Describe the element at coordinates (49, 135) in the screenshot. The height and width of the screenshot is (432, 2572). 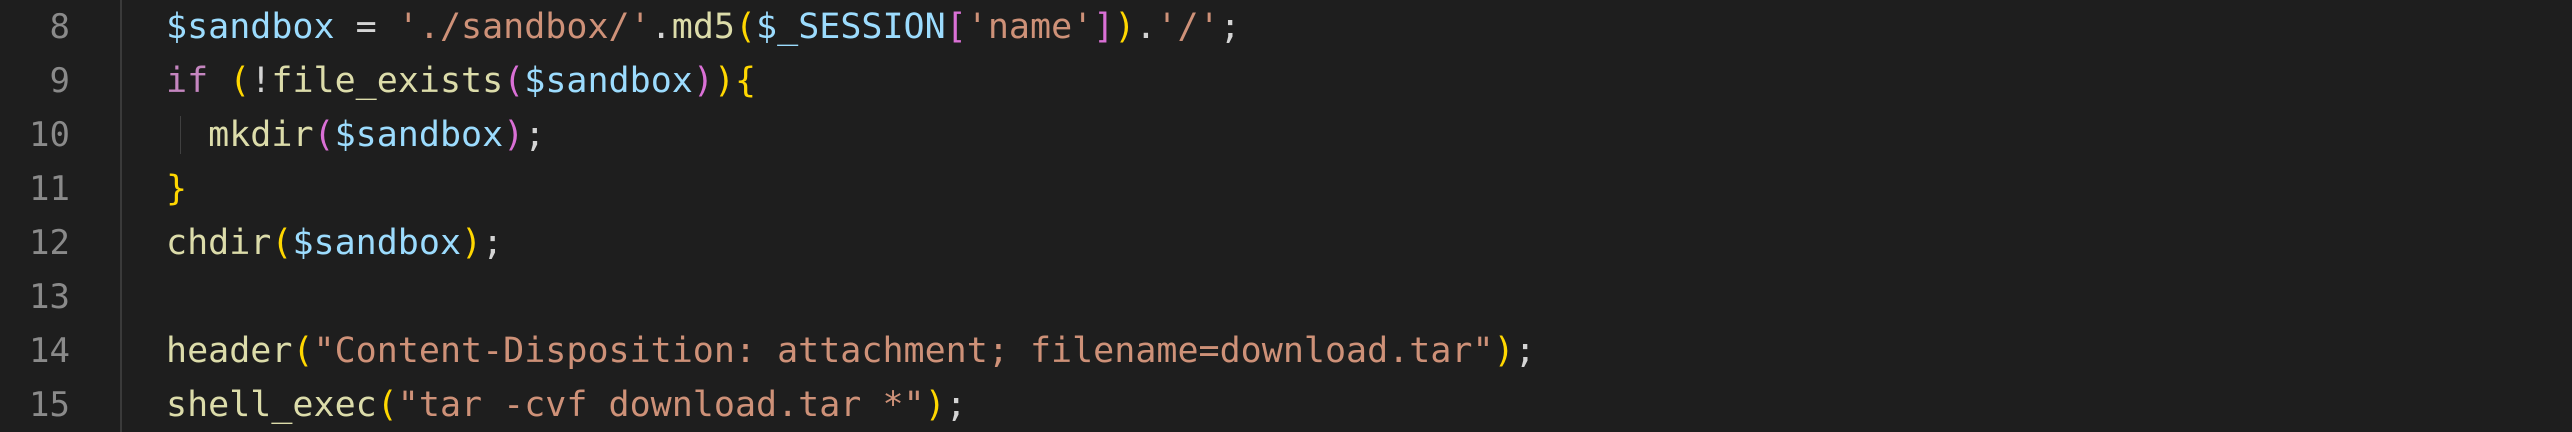
I see `line-number: 10` at that location.